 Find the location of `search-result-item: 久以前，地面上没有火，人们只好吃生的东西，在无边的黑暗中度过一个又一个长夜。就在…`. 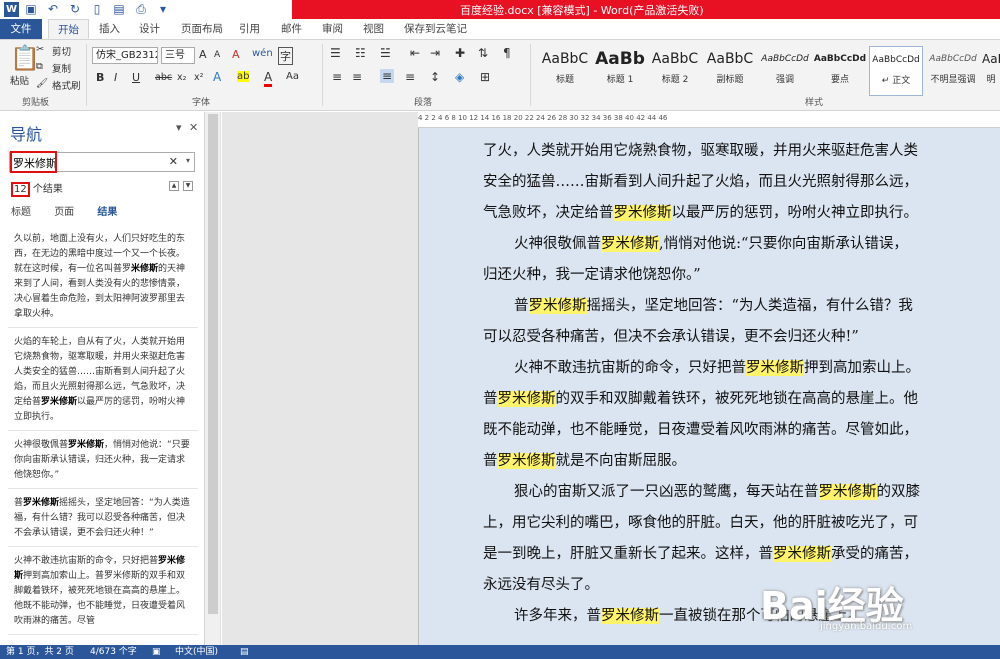

search-result-item: 久以前，地面上没有火，人们只好吃生的东西，在无边的黑暗中度过一个又一个长夜。就在… is located at coordinates (103, 279).